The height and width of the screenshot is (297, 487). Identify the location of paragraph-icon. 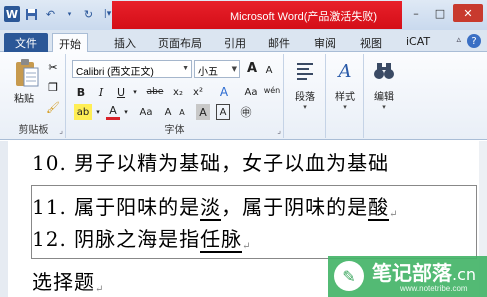
(305, 71).